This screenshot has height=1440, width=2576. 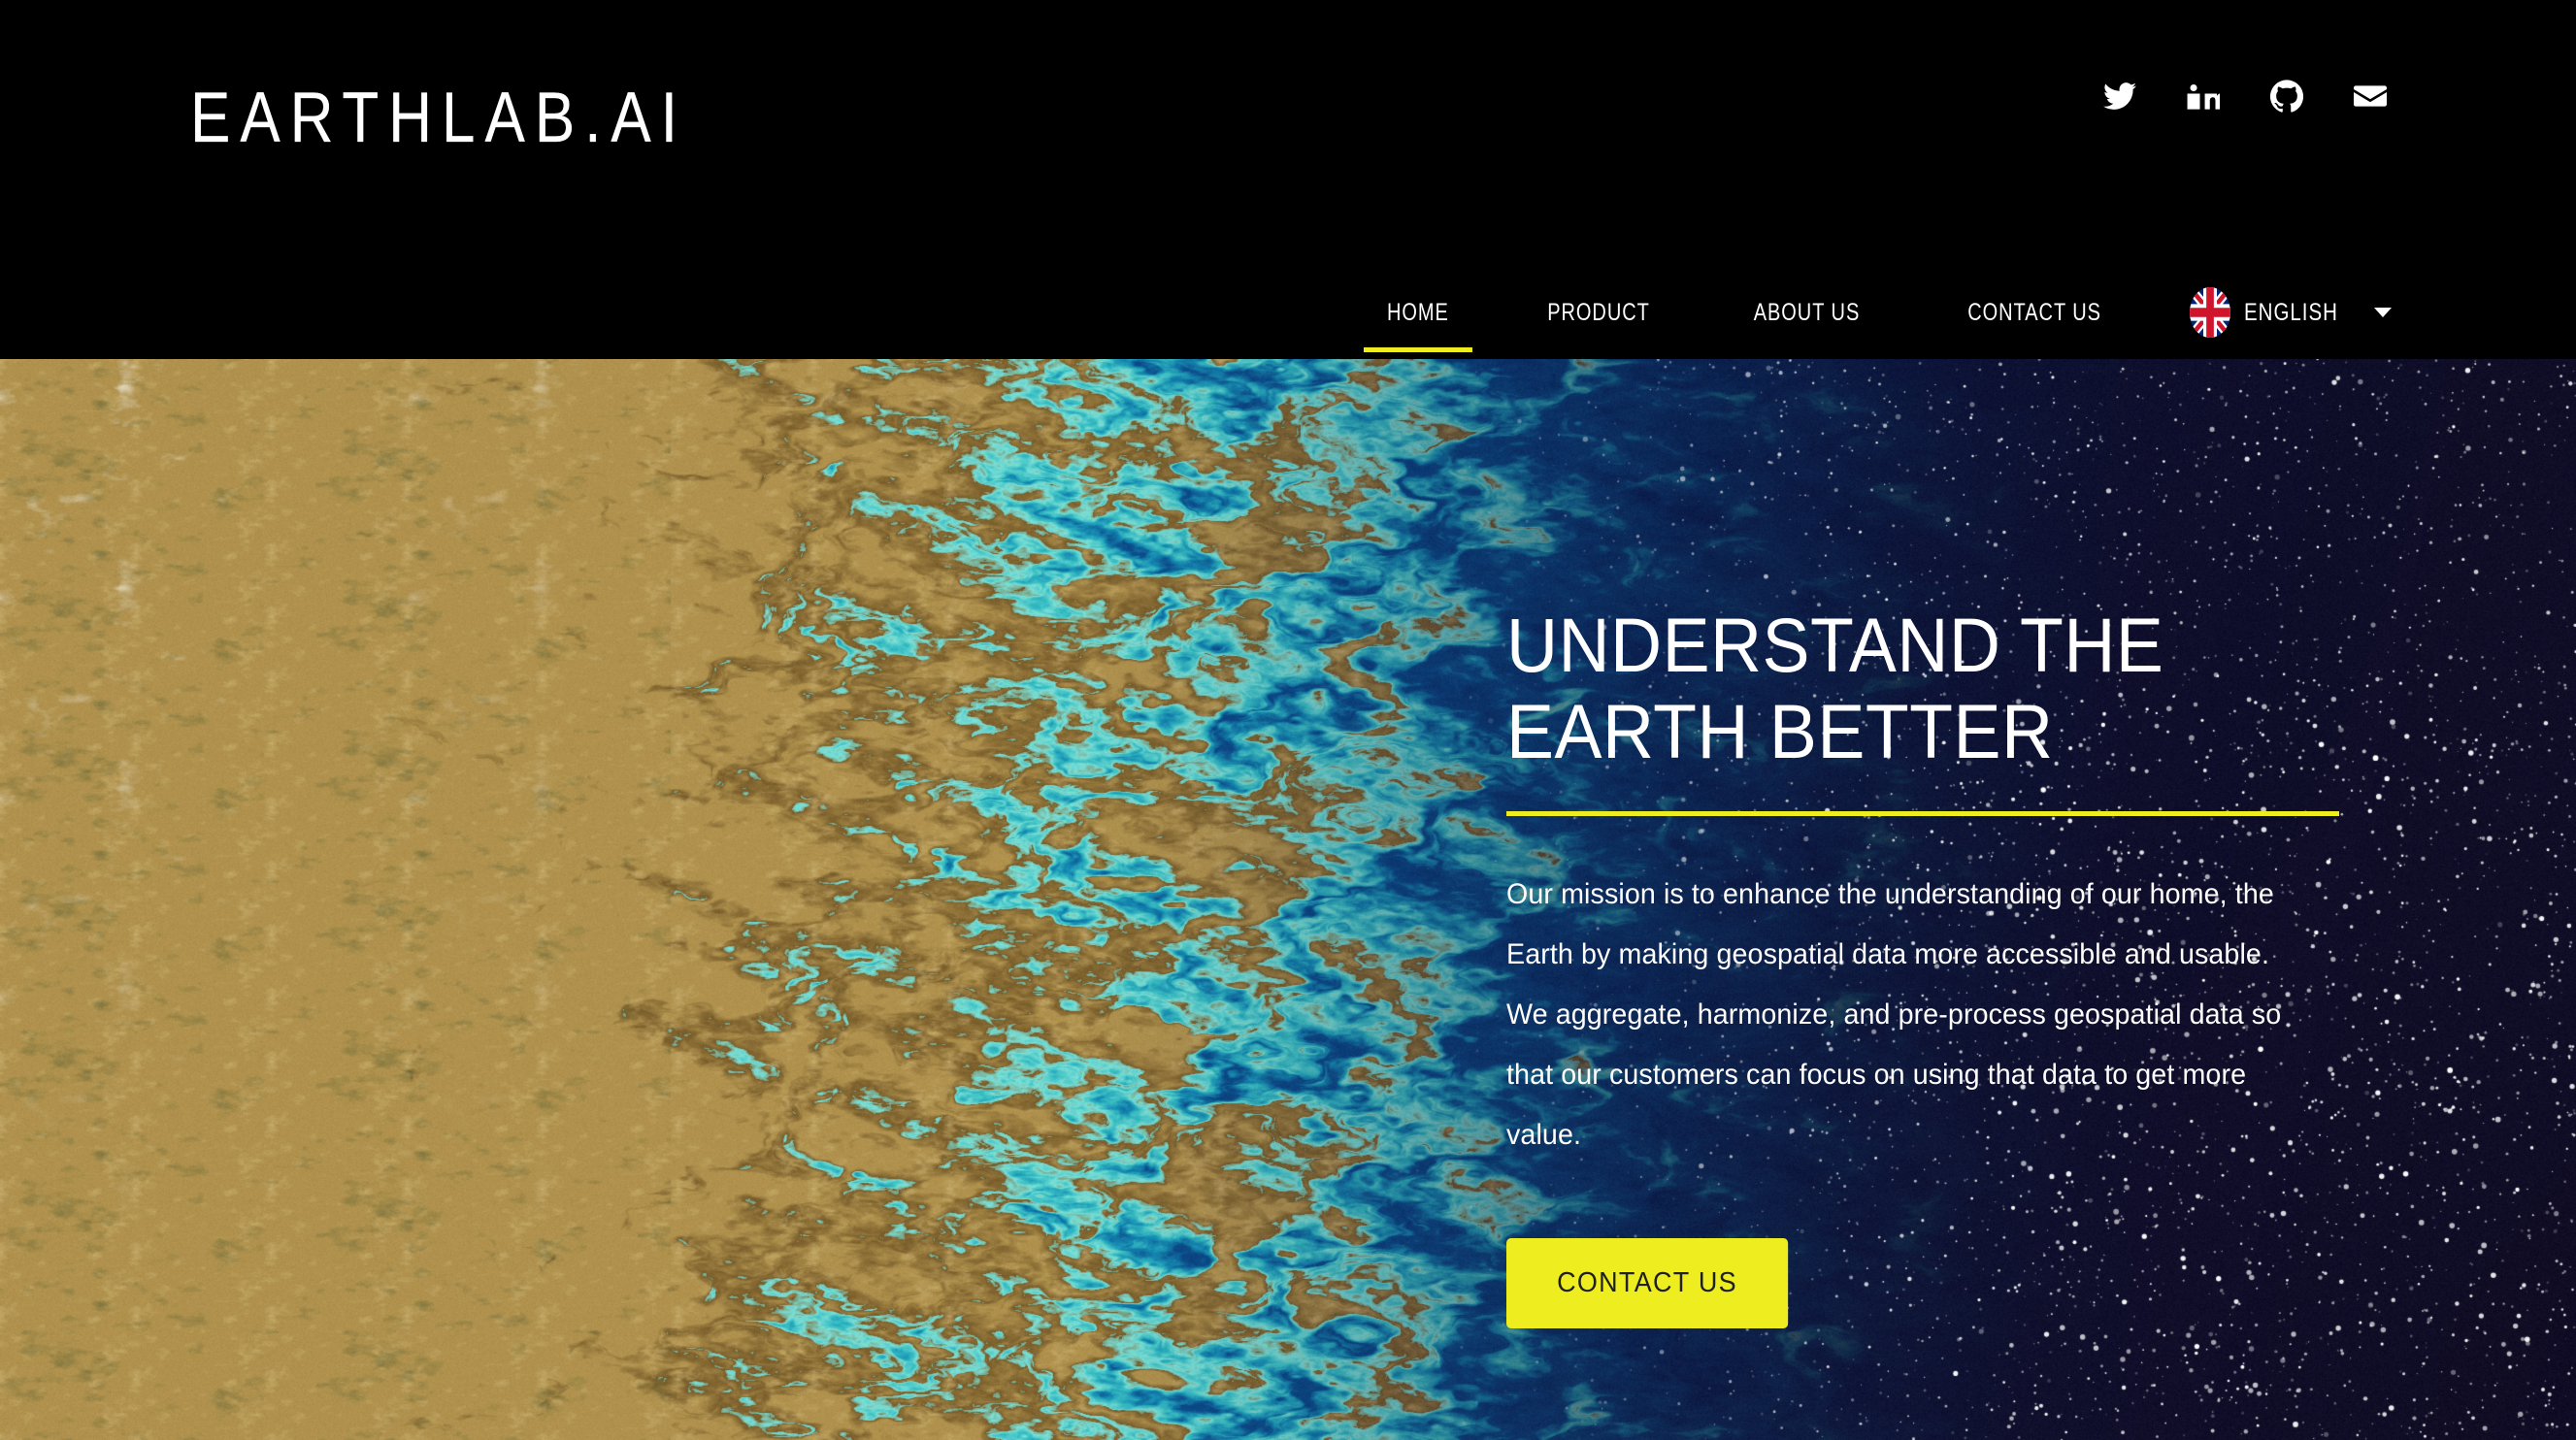 I want to click on nav-label: HOME, so click(x=1417, y=312).